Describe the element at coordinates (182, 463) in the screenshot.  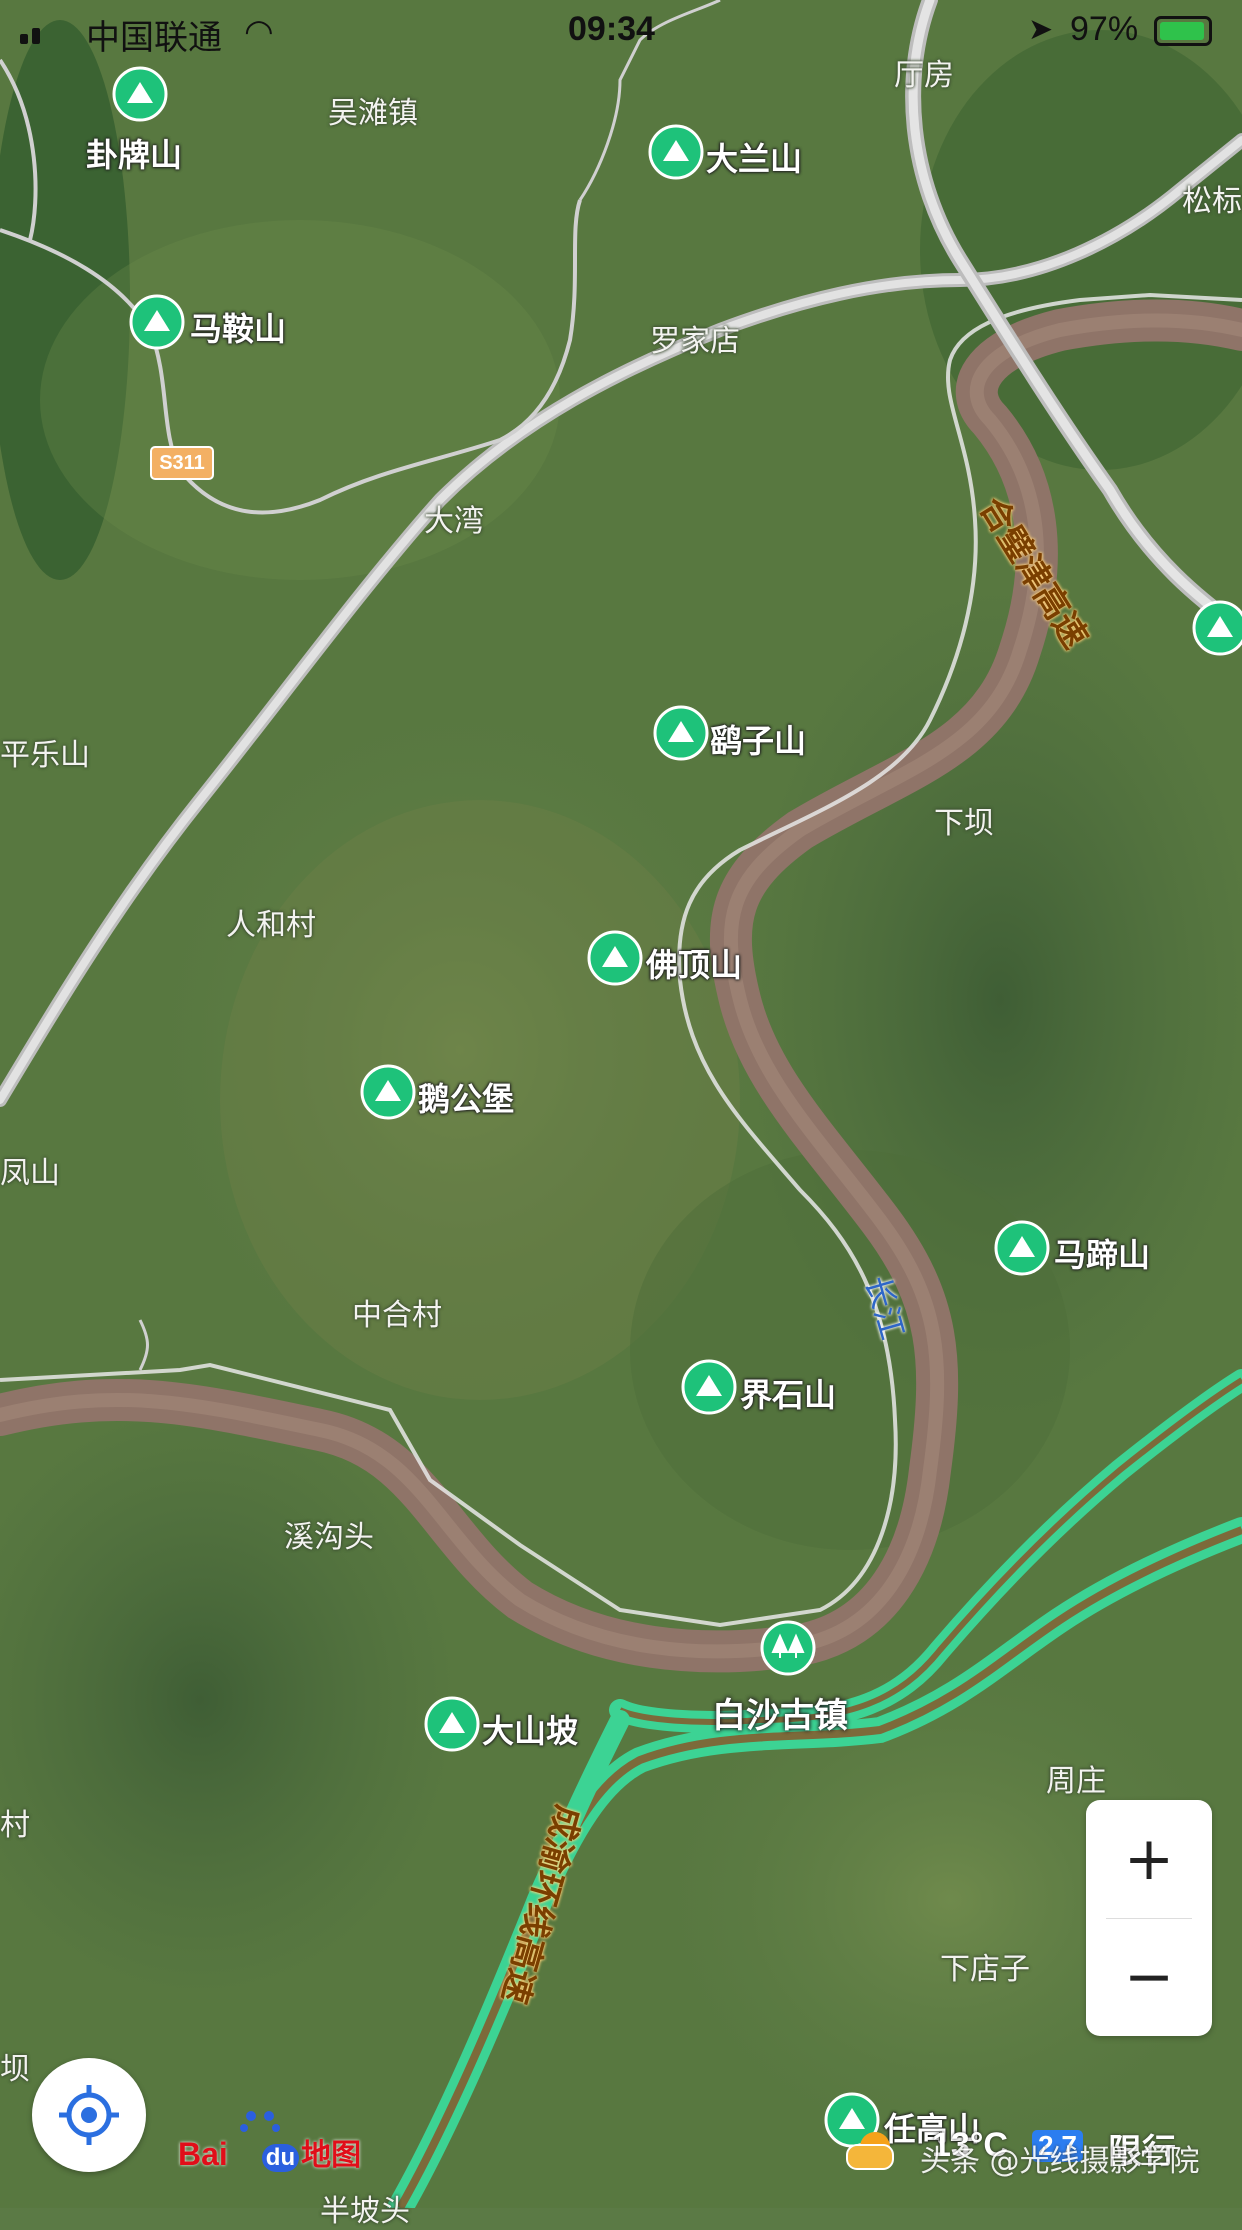
I see `road-shield-s311: S311` at that location.